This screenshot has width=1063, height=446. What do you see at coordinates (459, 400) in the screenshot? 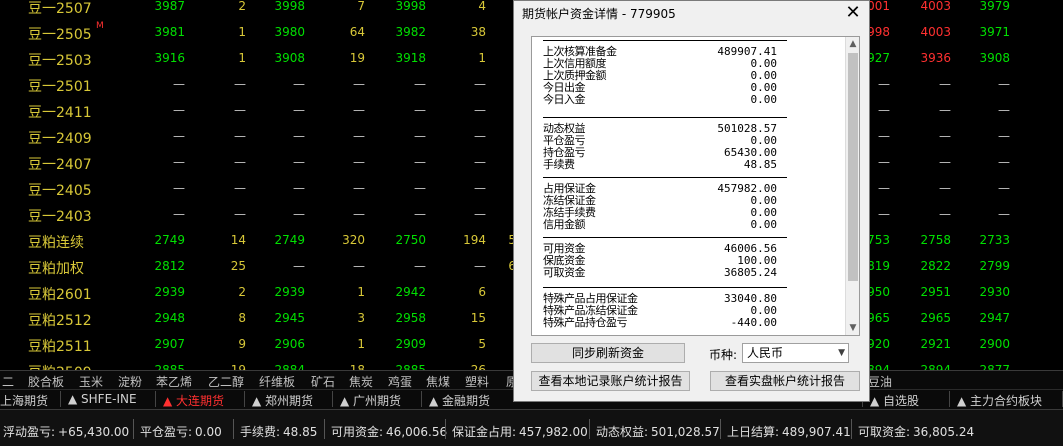
I see `exchange-tab: ▲ 金融期货` at bounding box center [459, 400].